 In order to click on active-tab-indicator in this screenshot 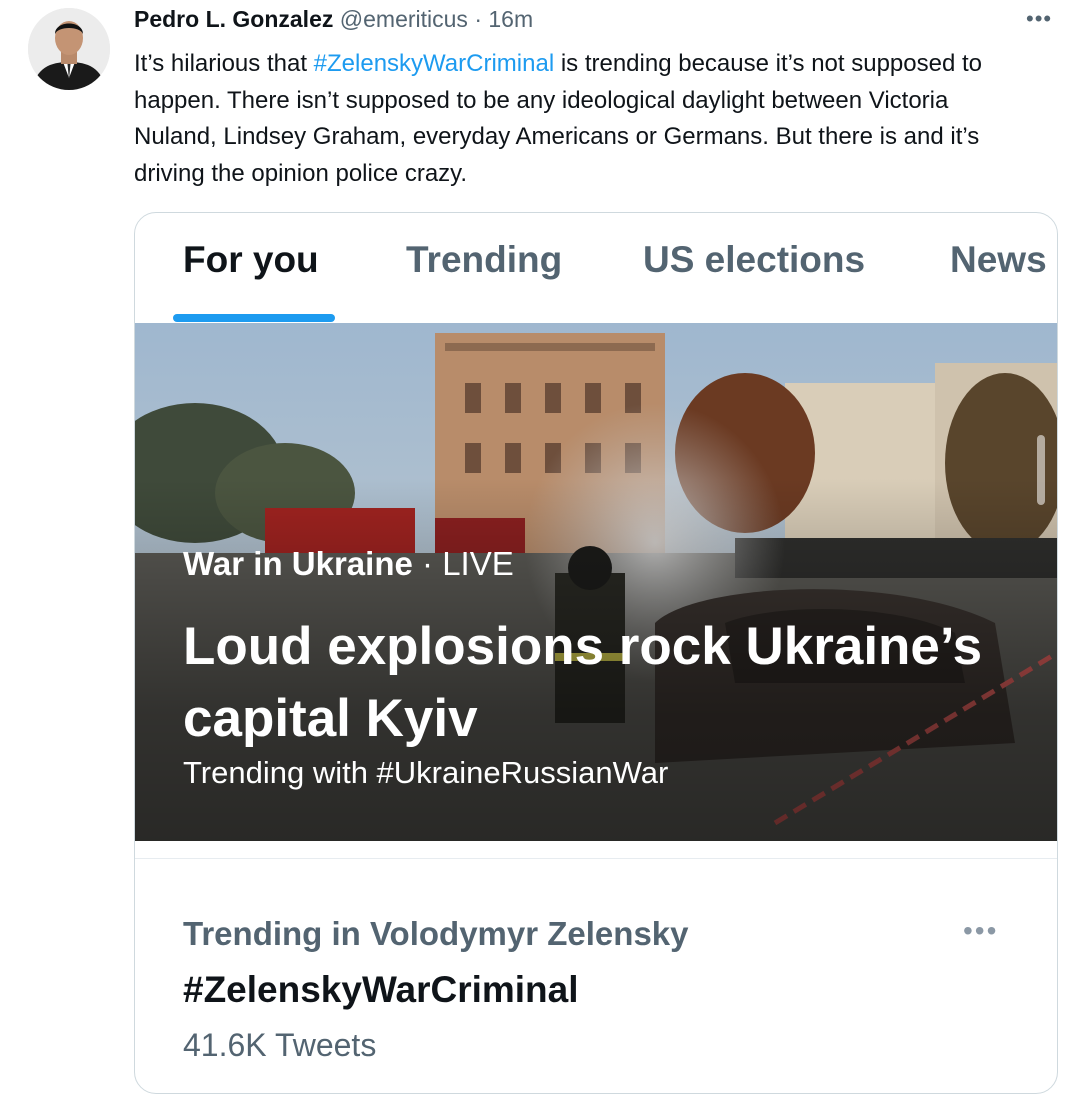, I will do `click(254, 318)`.